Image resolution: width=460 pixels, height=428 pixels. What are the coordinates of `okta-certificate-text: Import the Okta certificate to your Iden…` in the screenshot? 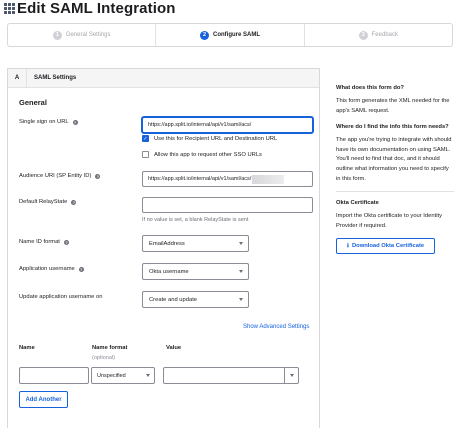 It's located at (389, 221).